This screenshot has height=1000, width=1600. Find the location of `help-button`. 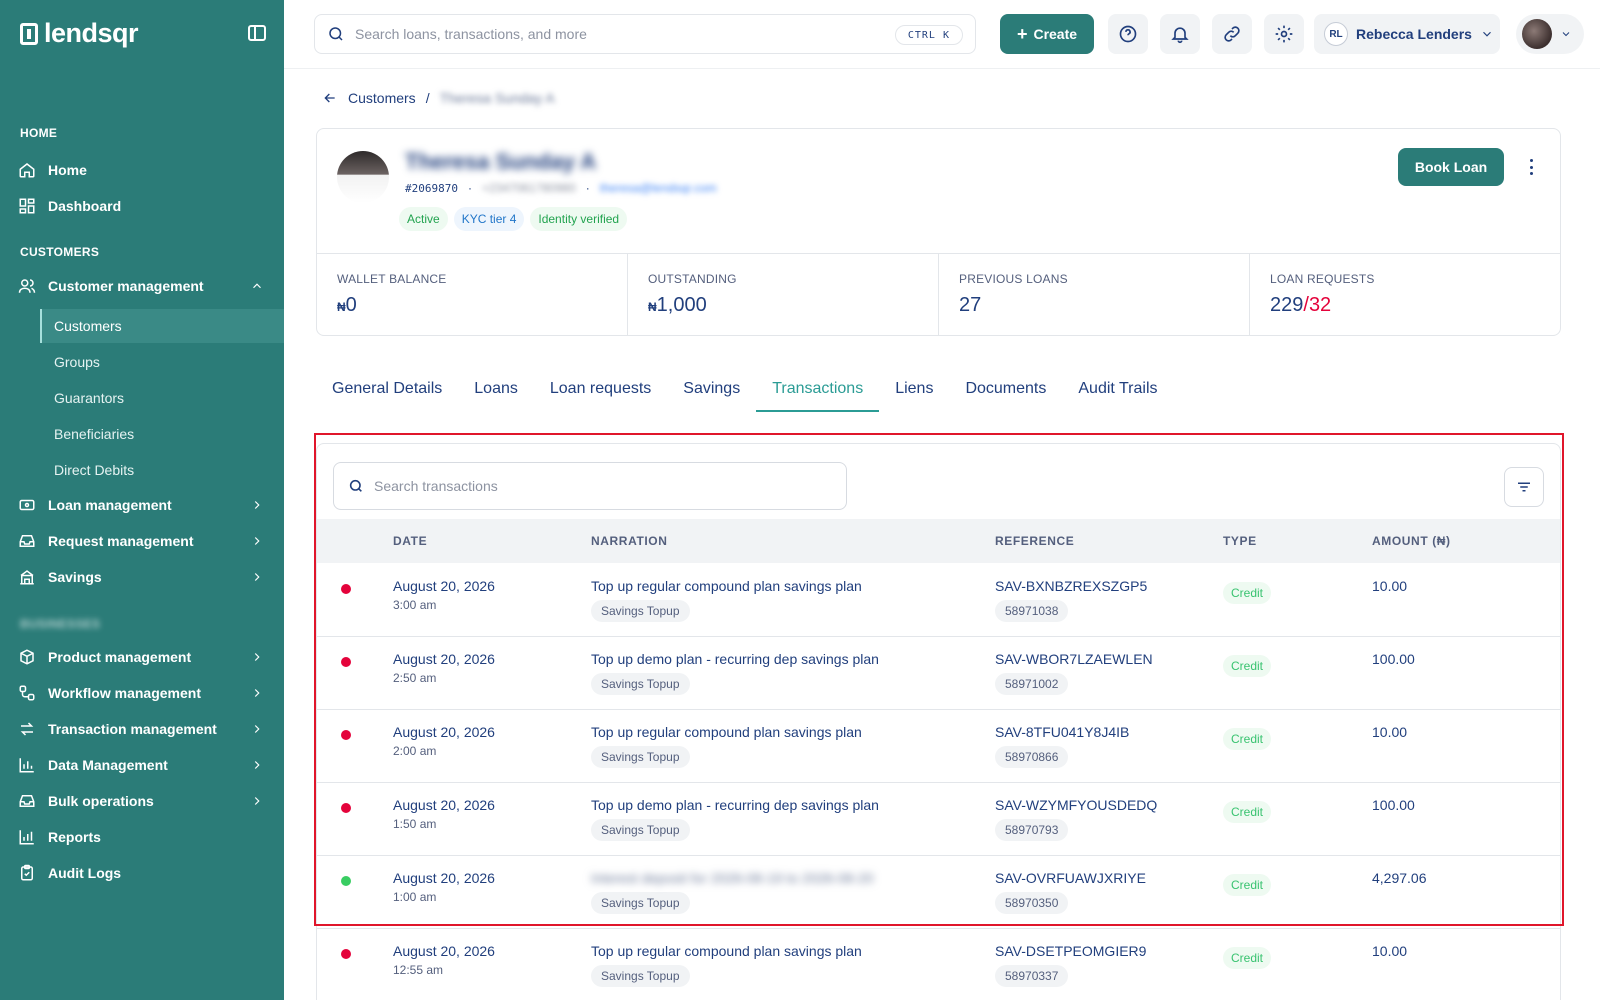

help-button is located at coordinates (1128, 34).